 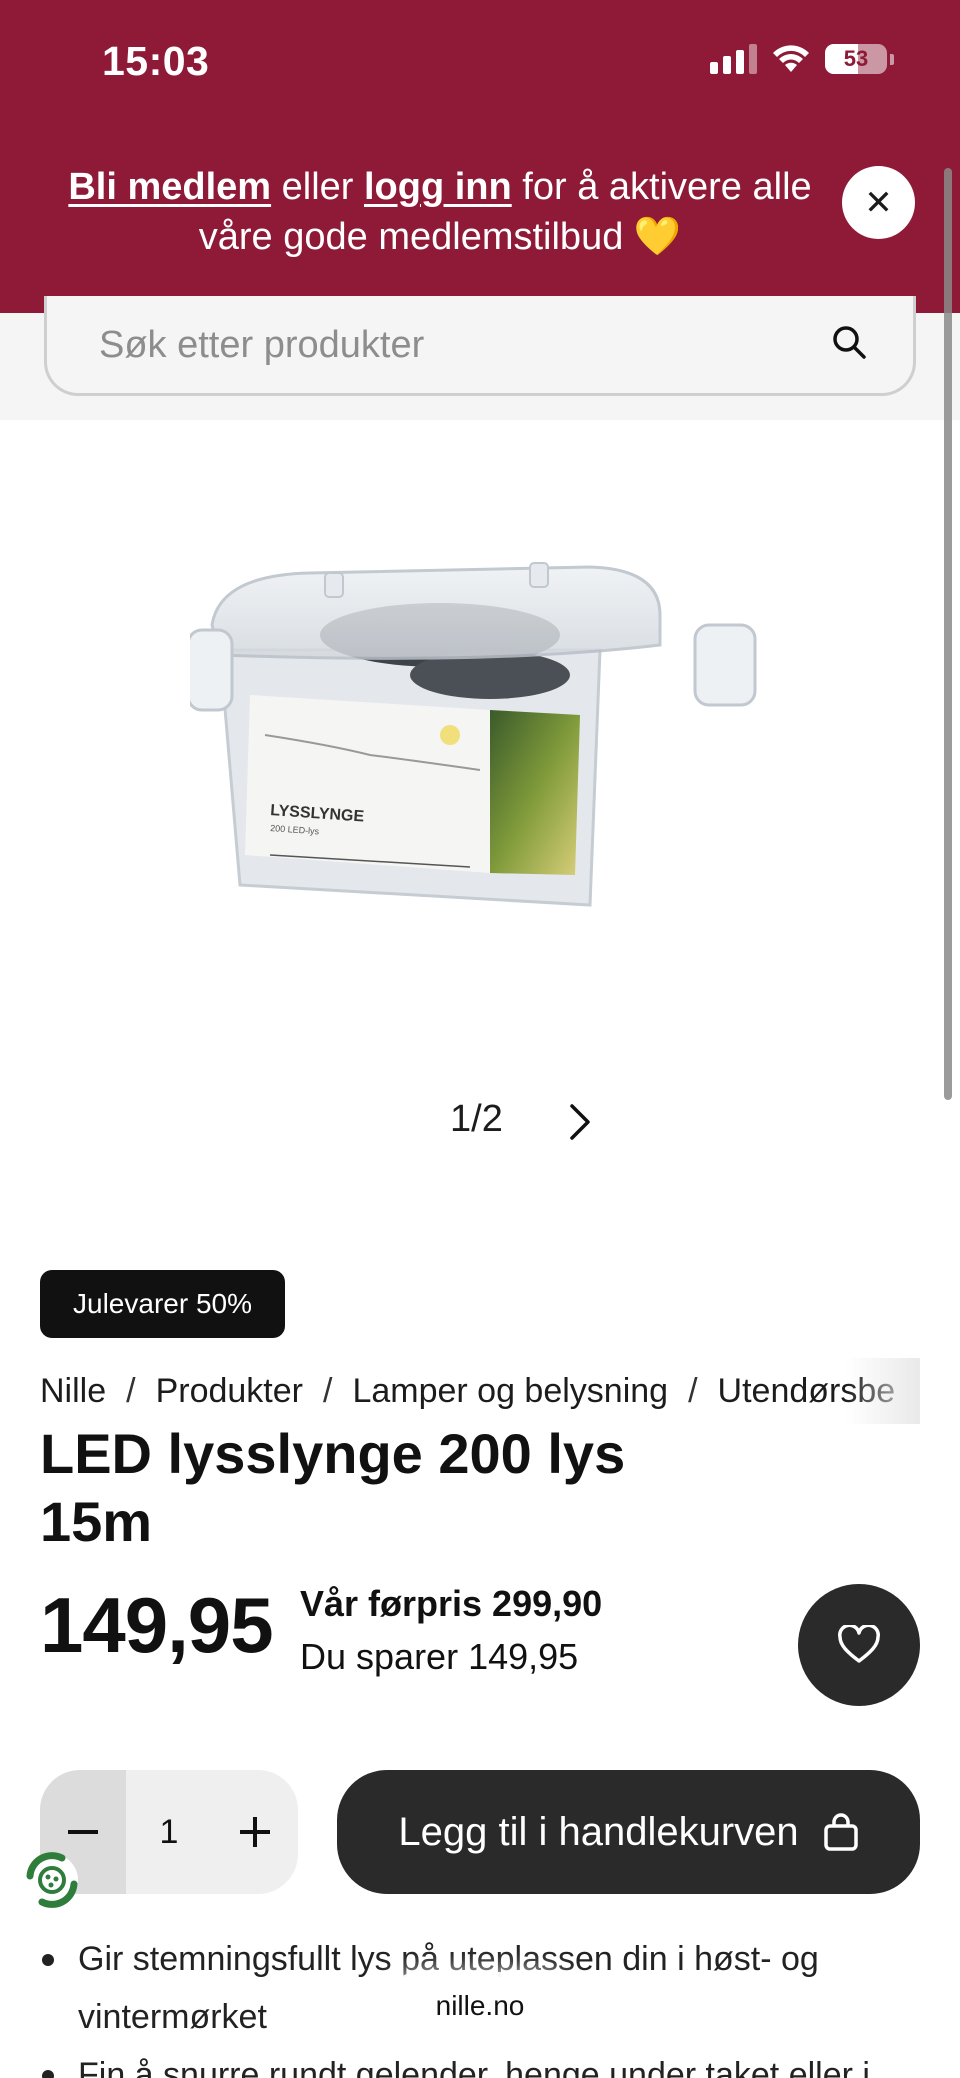 I want to click on login-link: logg inn, so click(x=438, y=187).